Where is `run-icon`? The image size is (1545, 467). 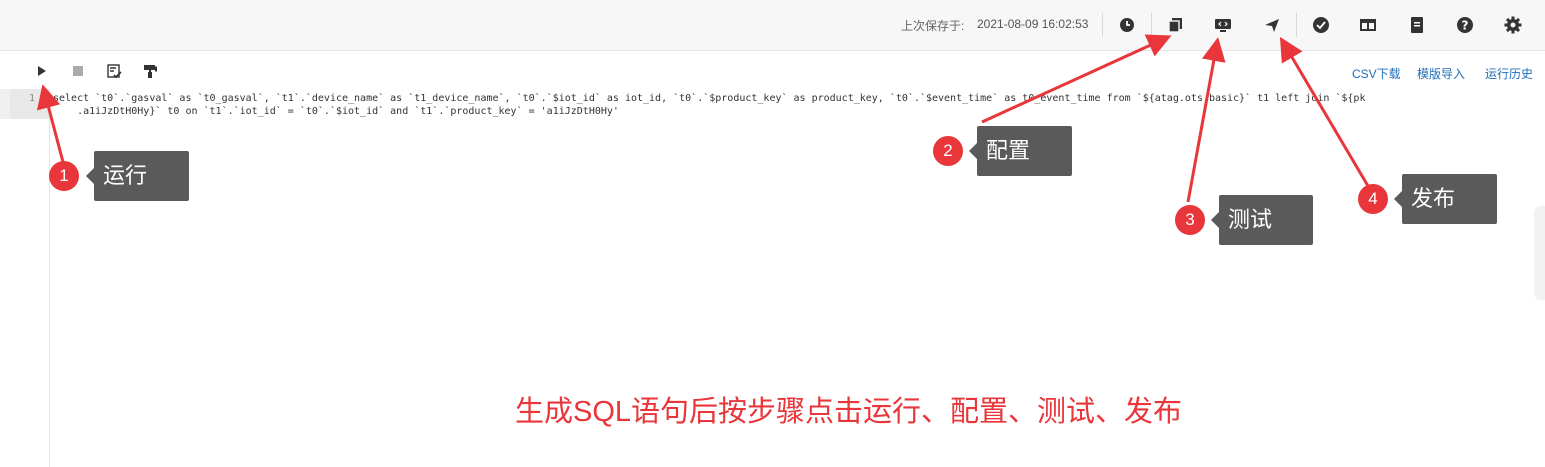
run-icon is located at coordinates (42, 71).